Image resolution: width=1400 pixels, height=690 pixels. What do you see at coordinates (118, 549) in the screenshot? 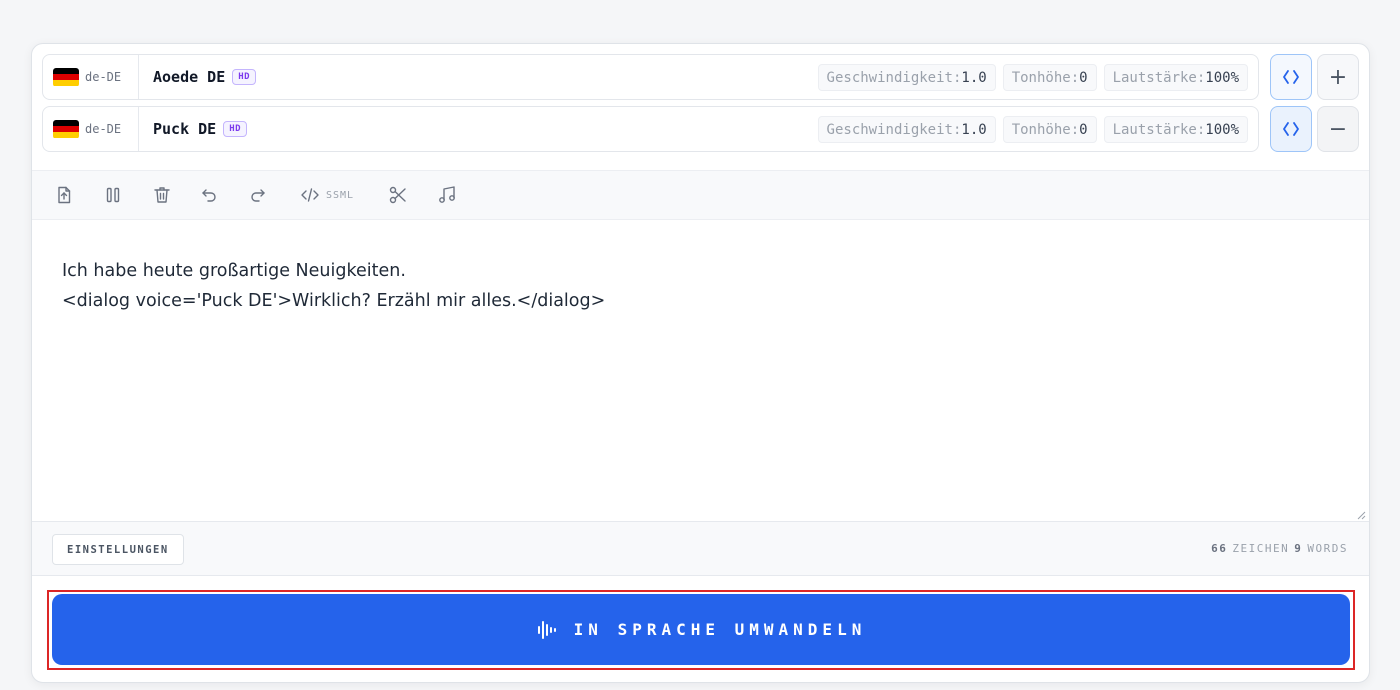
I see `settings-button: EINSTELLUNGEN` at bounding box center [118, 549].